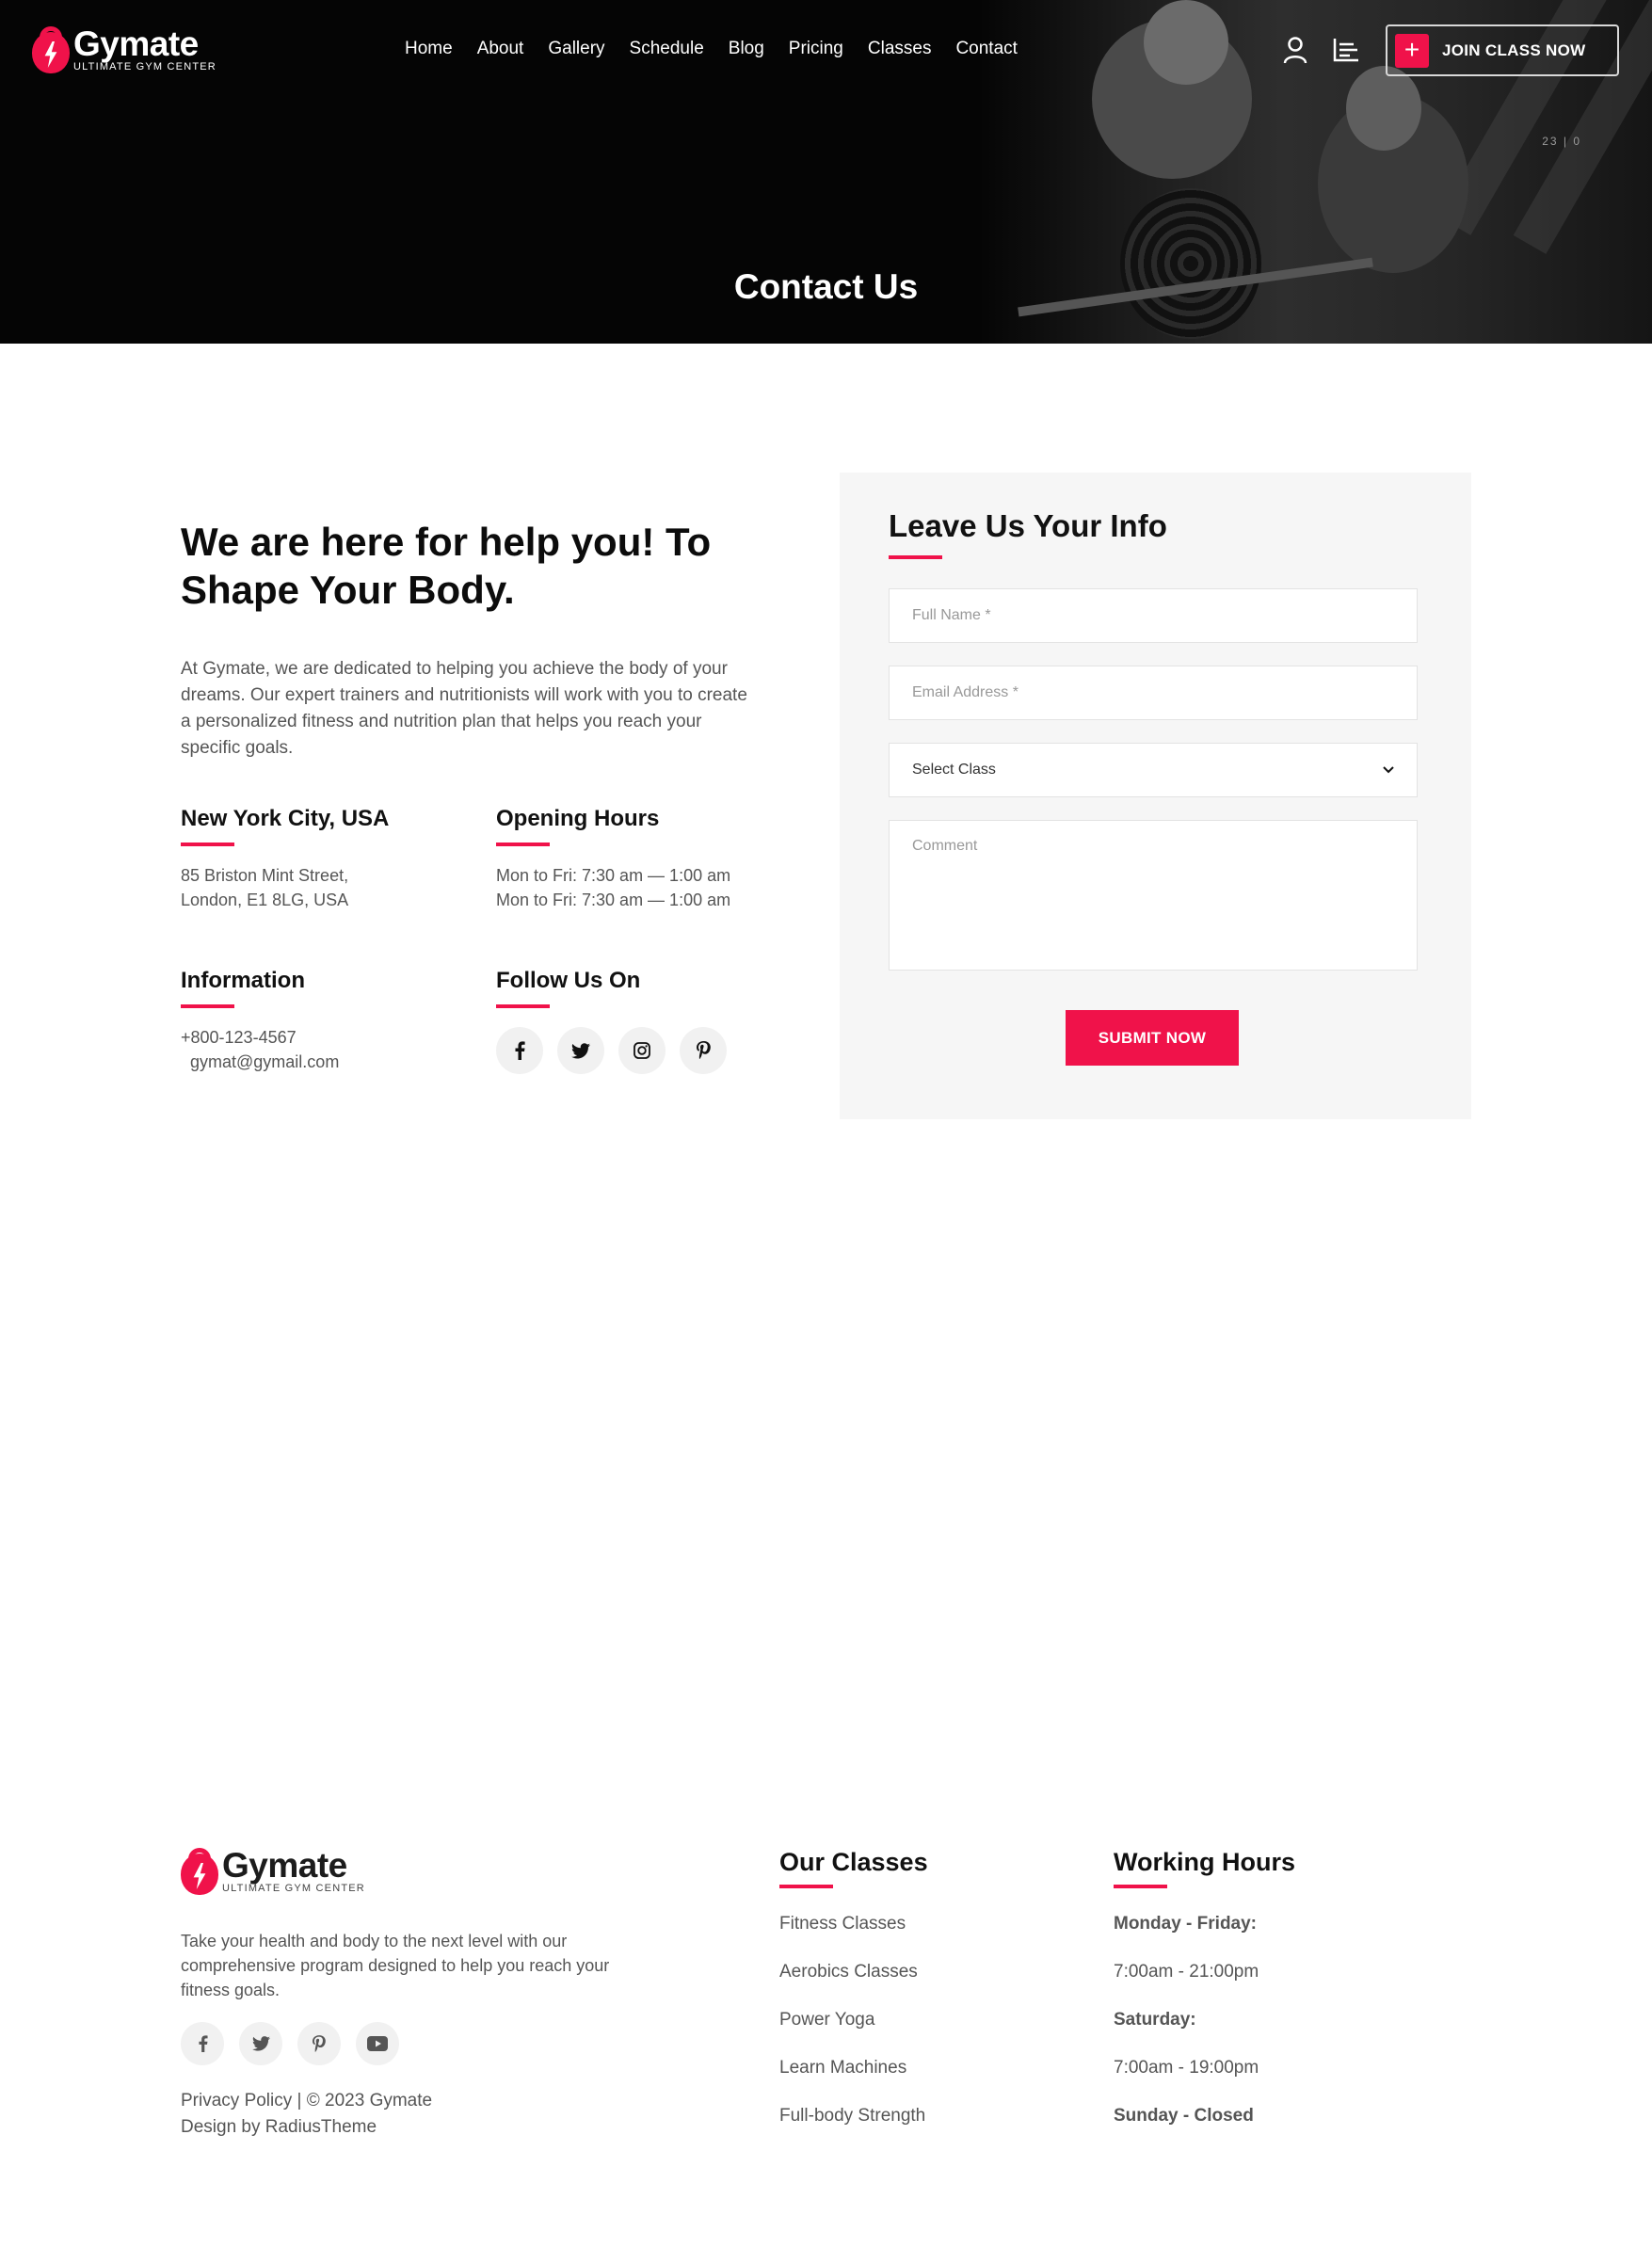 The image size is (1652, 2247). I want to click on nav-pricing: Pricing, so click(816, 49).